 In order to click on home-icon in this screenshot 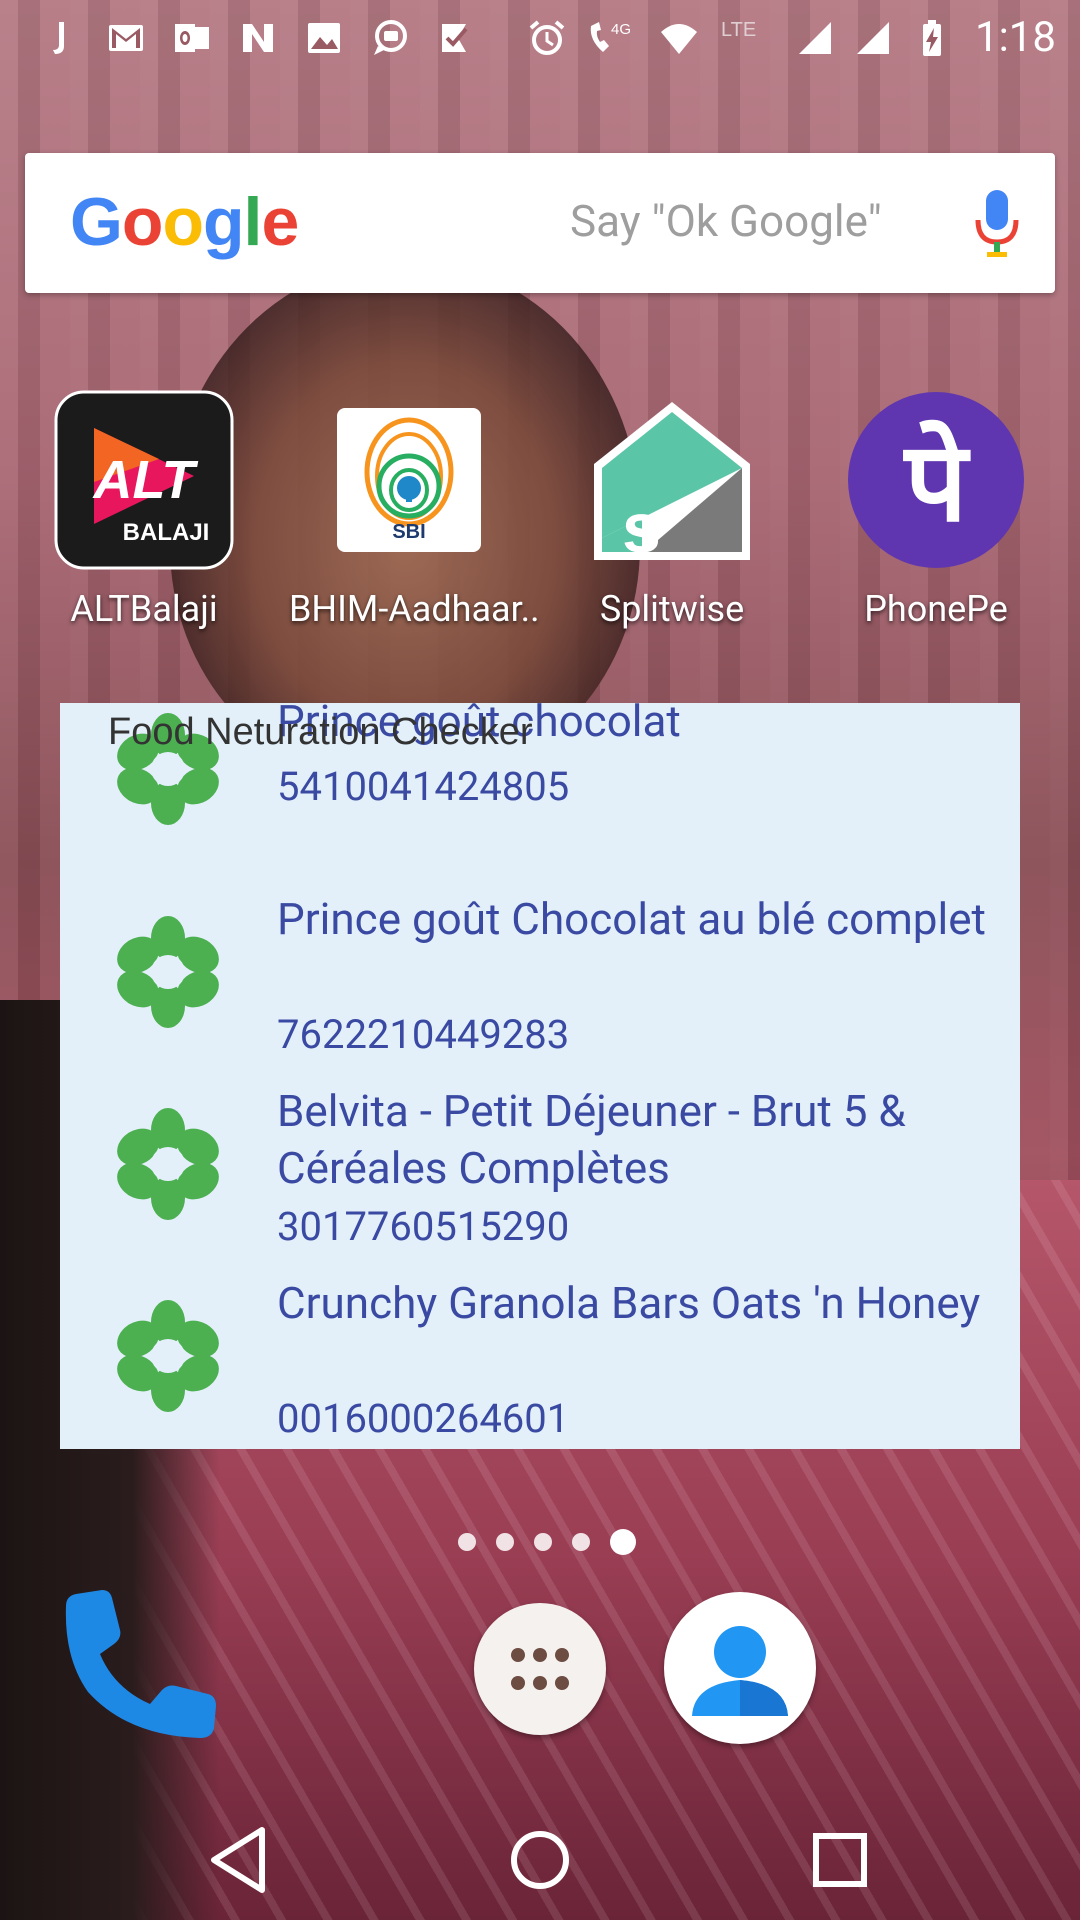, I will do `click(540, 1860)`.